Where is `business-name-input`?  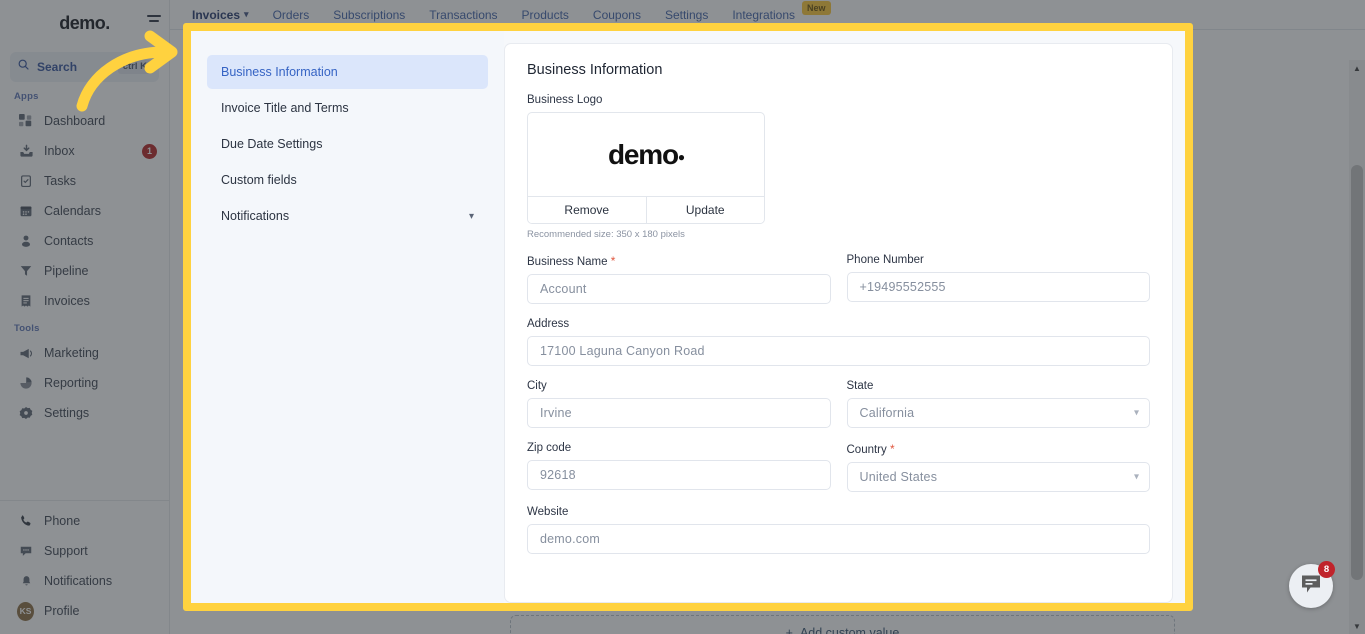
business-name-input is located at coordinates (679, 289).